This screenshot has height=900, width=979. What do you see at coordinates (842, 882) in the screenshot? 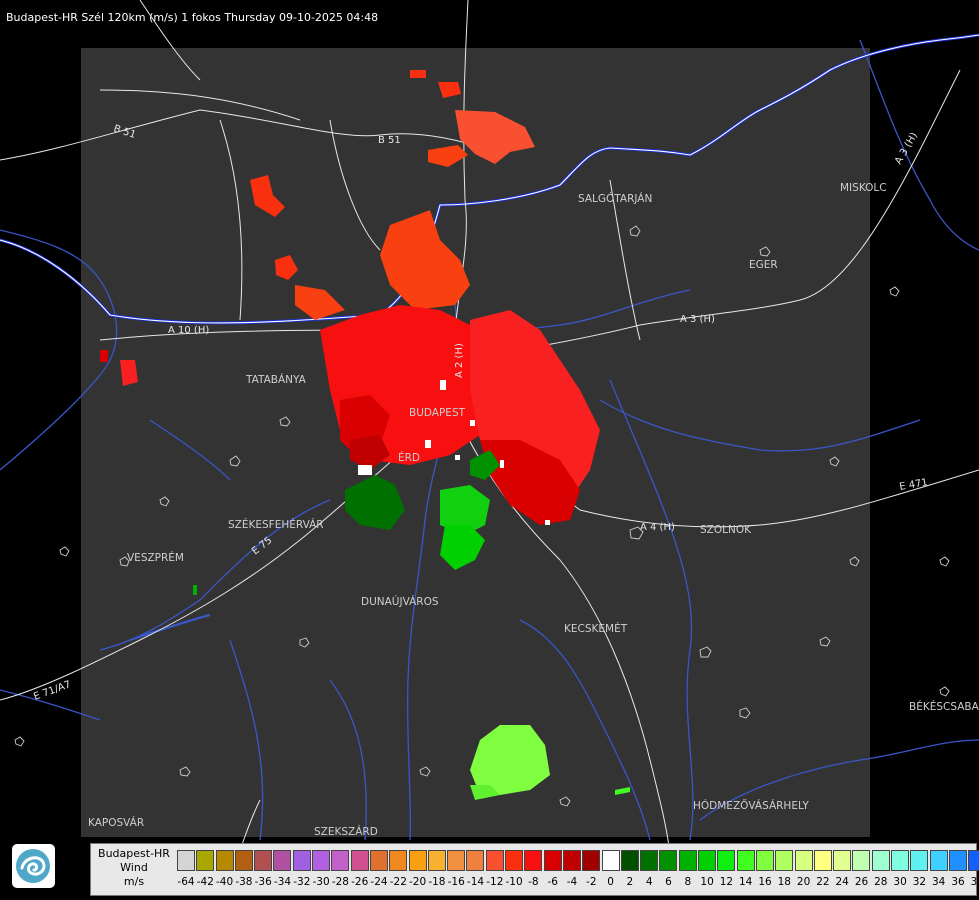
I see `legend-tick-label: 24` at bounding box center [842, 882].